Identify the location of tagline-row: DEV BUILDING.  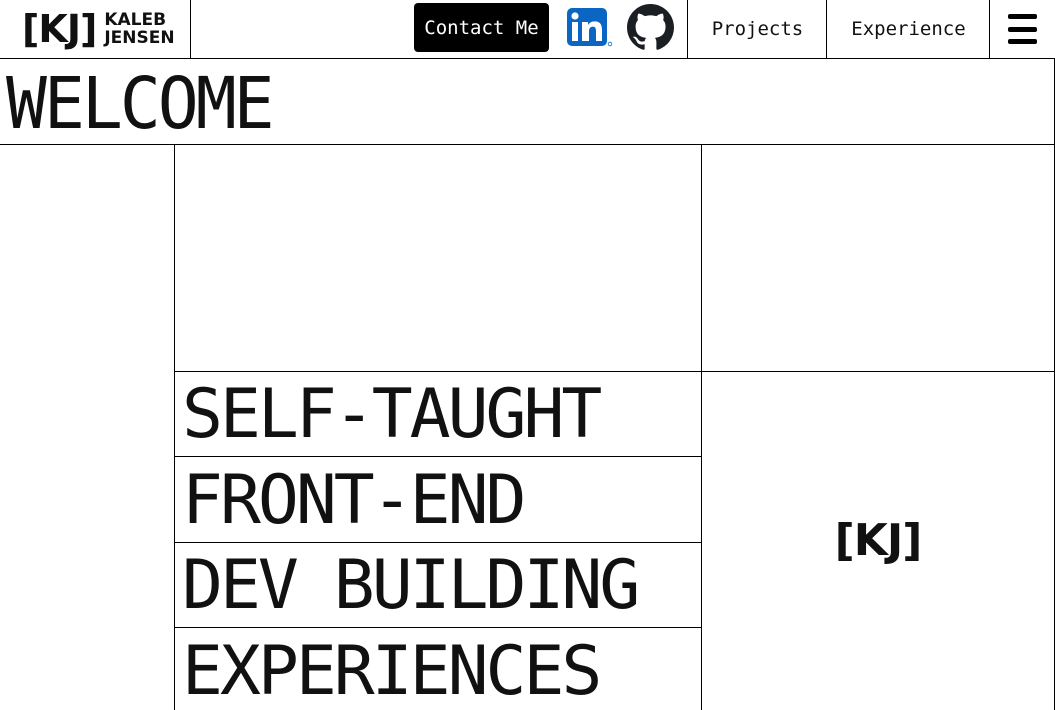
(438, 585).